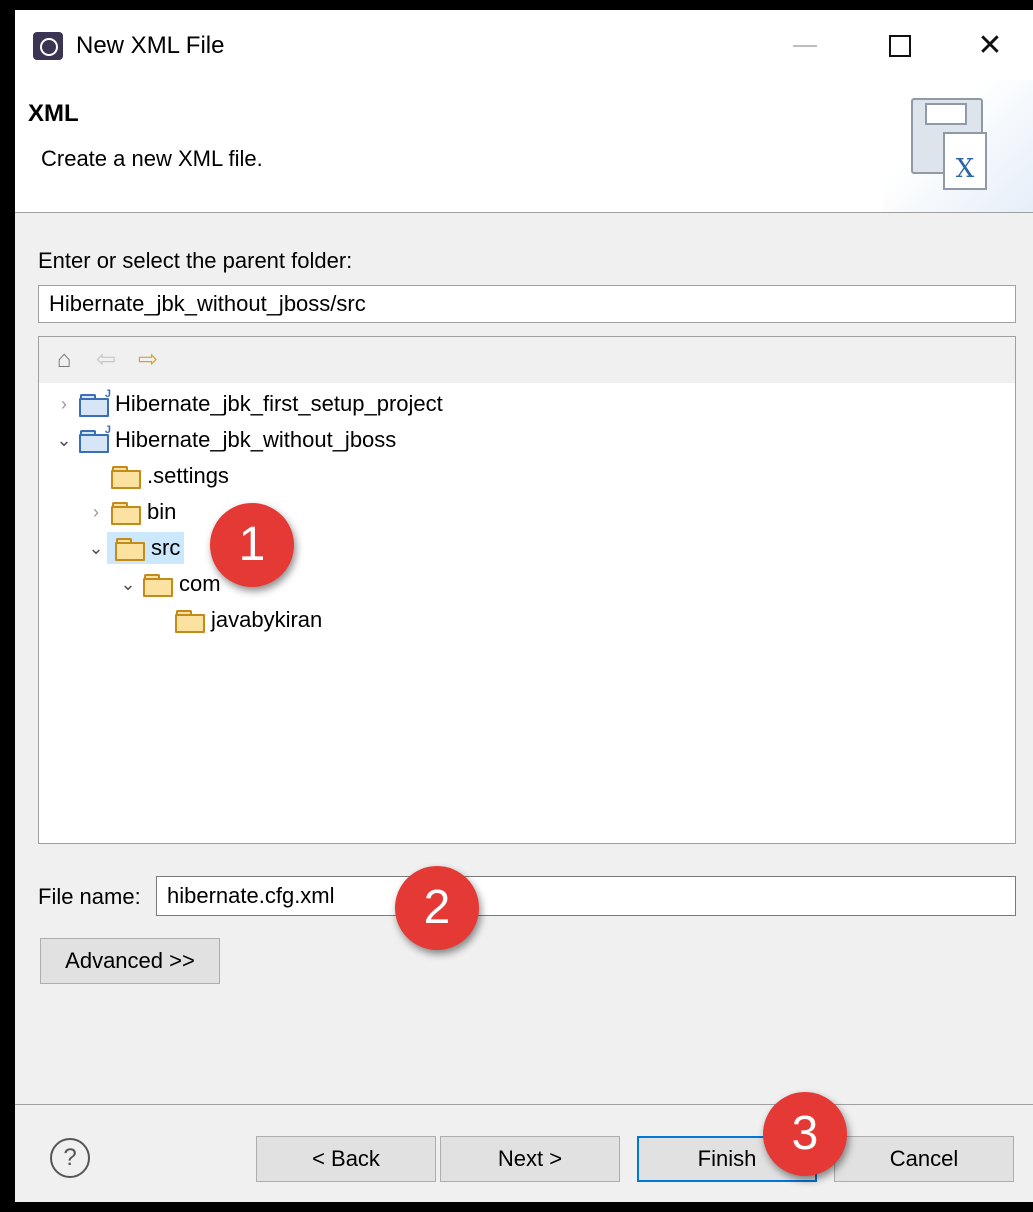  Describe the element at coordinates (279, 403) in the screenshot. I see `tree-item-label: Hibernate_jbk_first_setup_project` at that location.